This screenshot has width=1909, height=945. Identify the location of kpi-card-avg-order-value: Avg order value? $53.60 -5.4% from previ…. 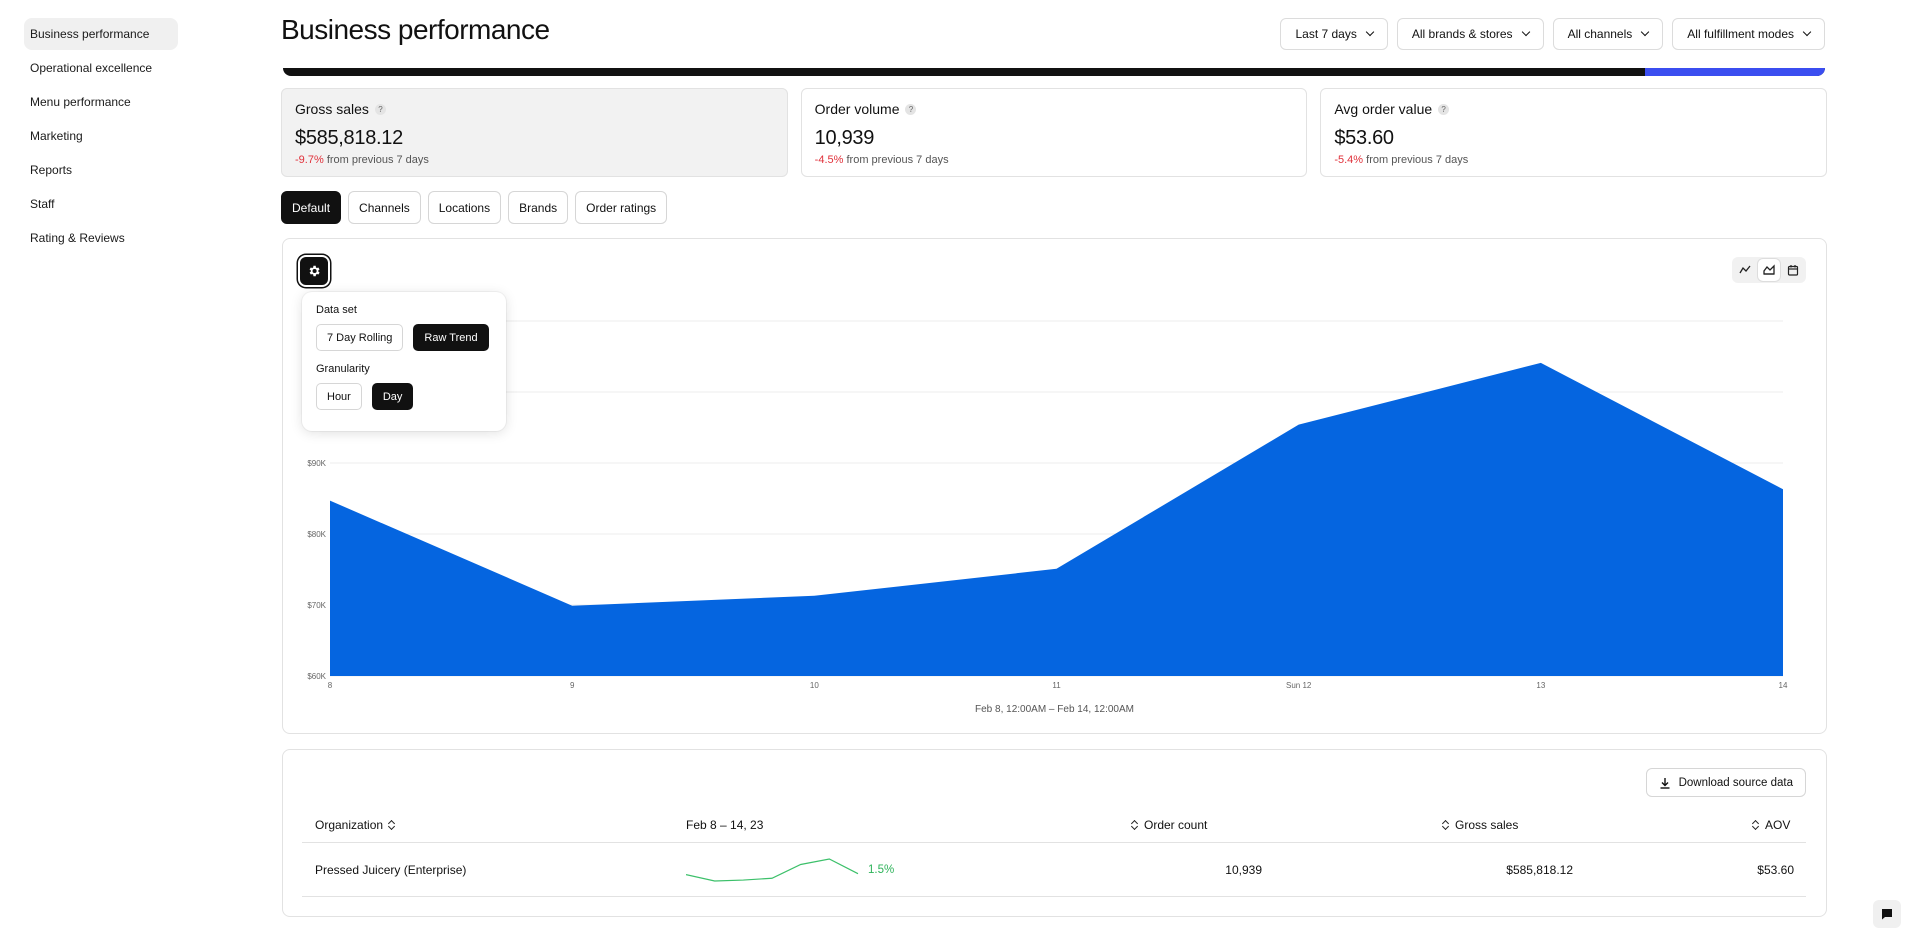
(1574, 132).